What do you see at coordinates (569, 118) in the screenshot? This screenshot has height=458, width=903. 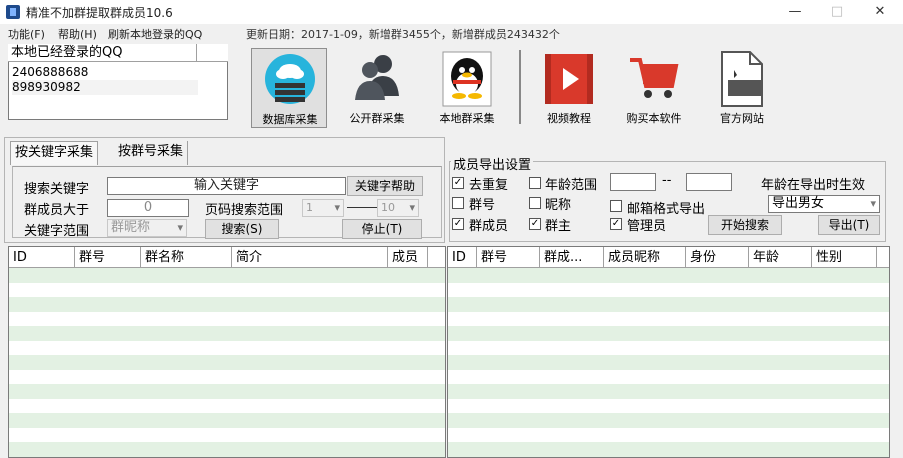 I see `tool-label: 视频教程` at bounding box center [569, 118].